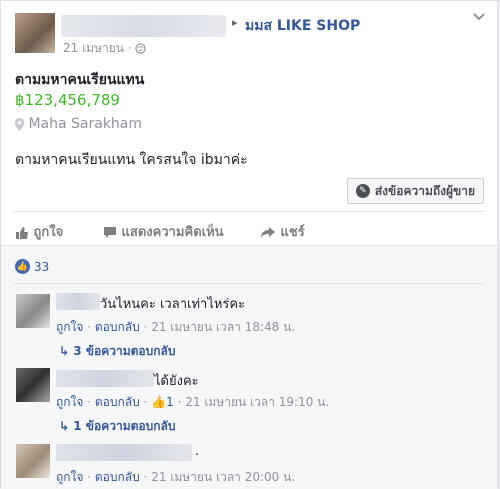 This screenshot has width=500, height=489. What do you see at coordinates (173, 304) in the screenshot?
I see `comment-text: วันไหนคะ เวลาเท่าไหร่คะ` at bounding box center [173, 304].